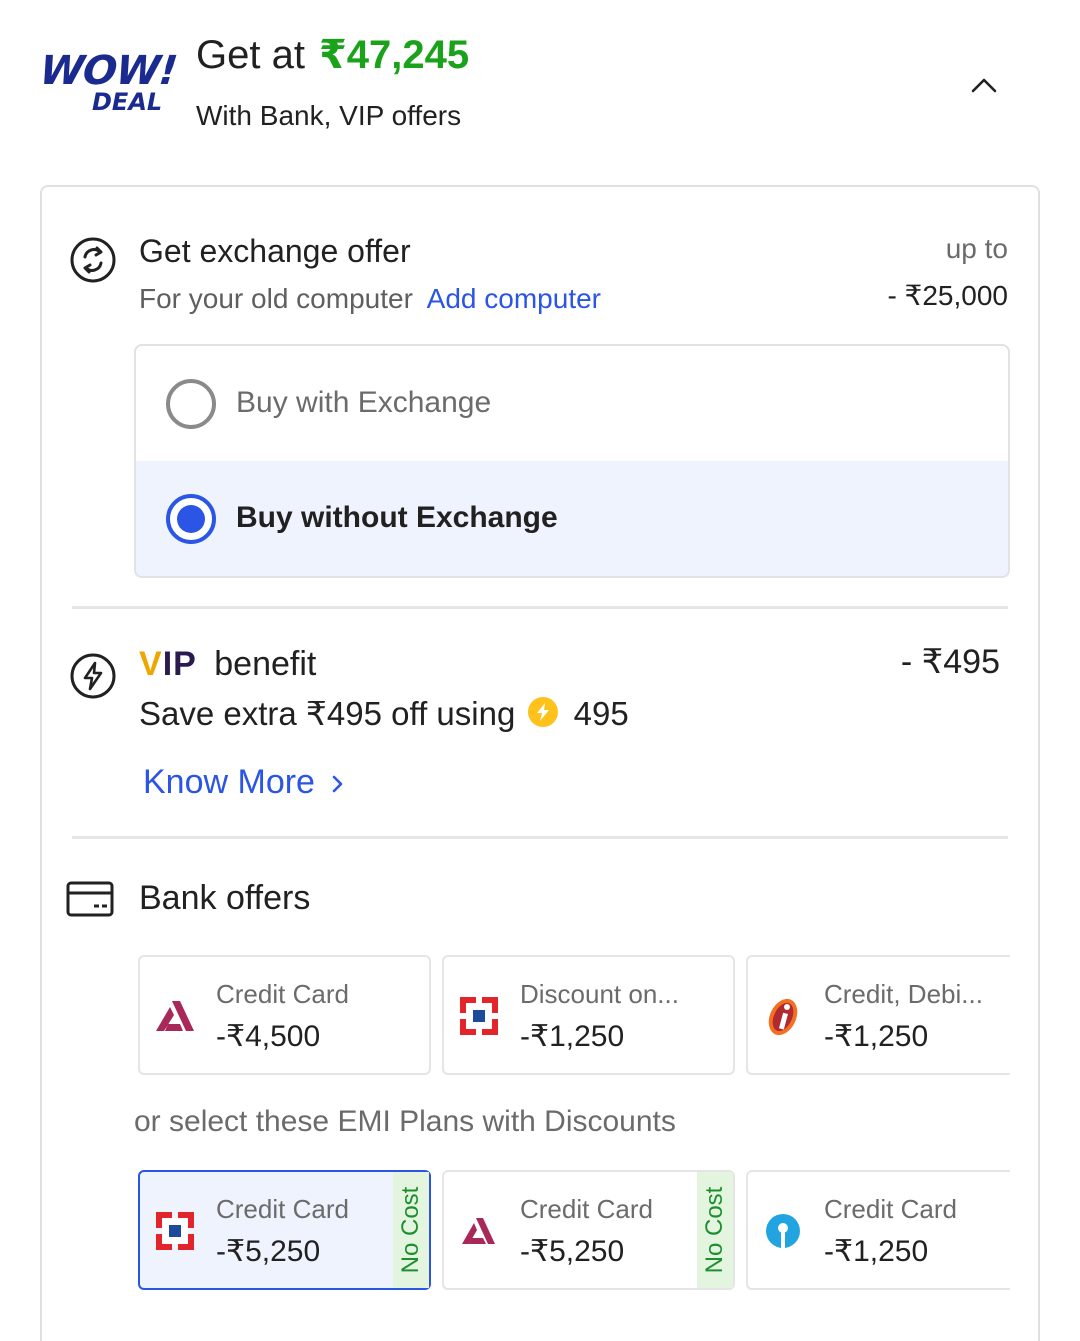  Describe the element at coordinates (108, 83) in the screenshot. I see `wow-deal-logo: WOW! DEAL` at that location.